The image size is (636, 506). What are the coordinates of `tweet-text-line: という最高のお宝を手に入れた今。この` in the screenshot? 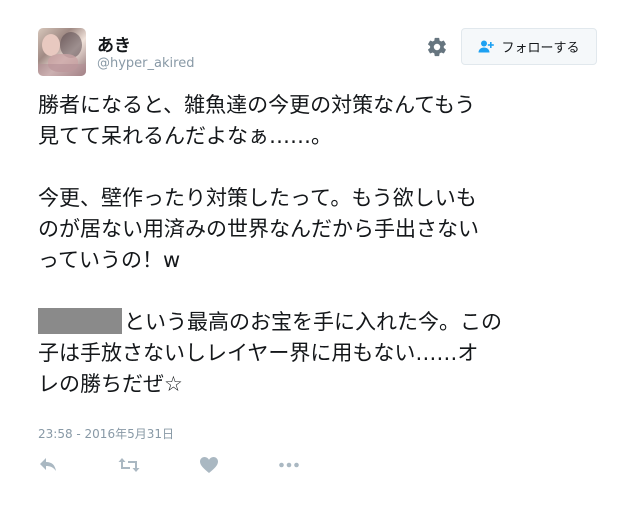 It's located at (323, 322).